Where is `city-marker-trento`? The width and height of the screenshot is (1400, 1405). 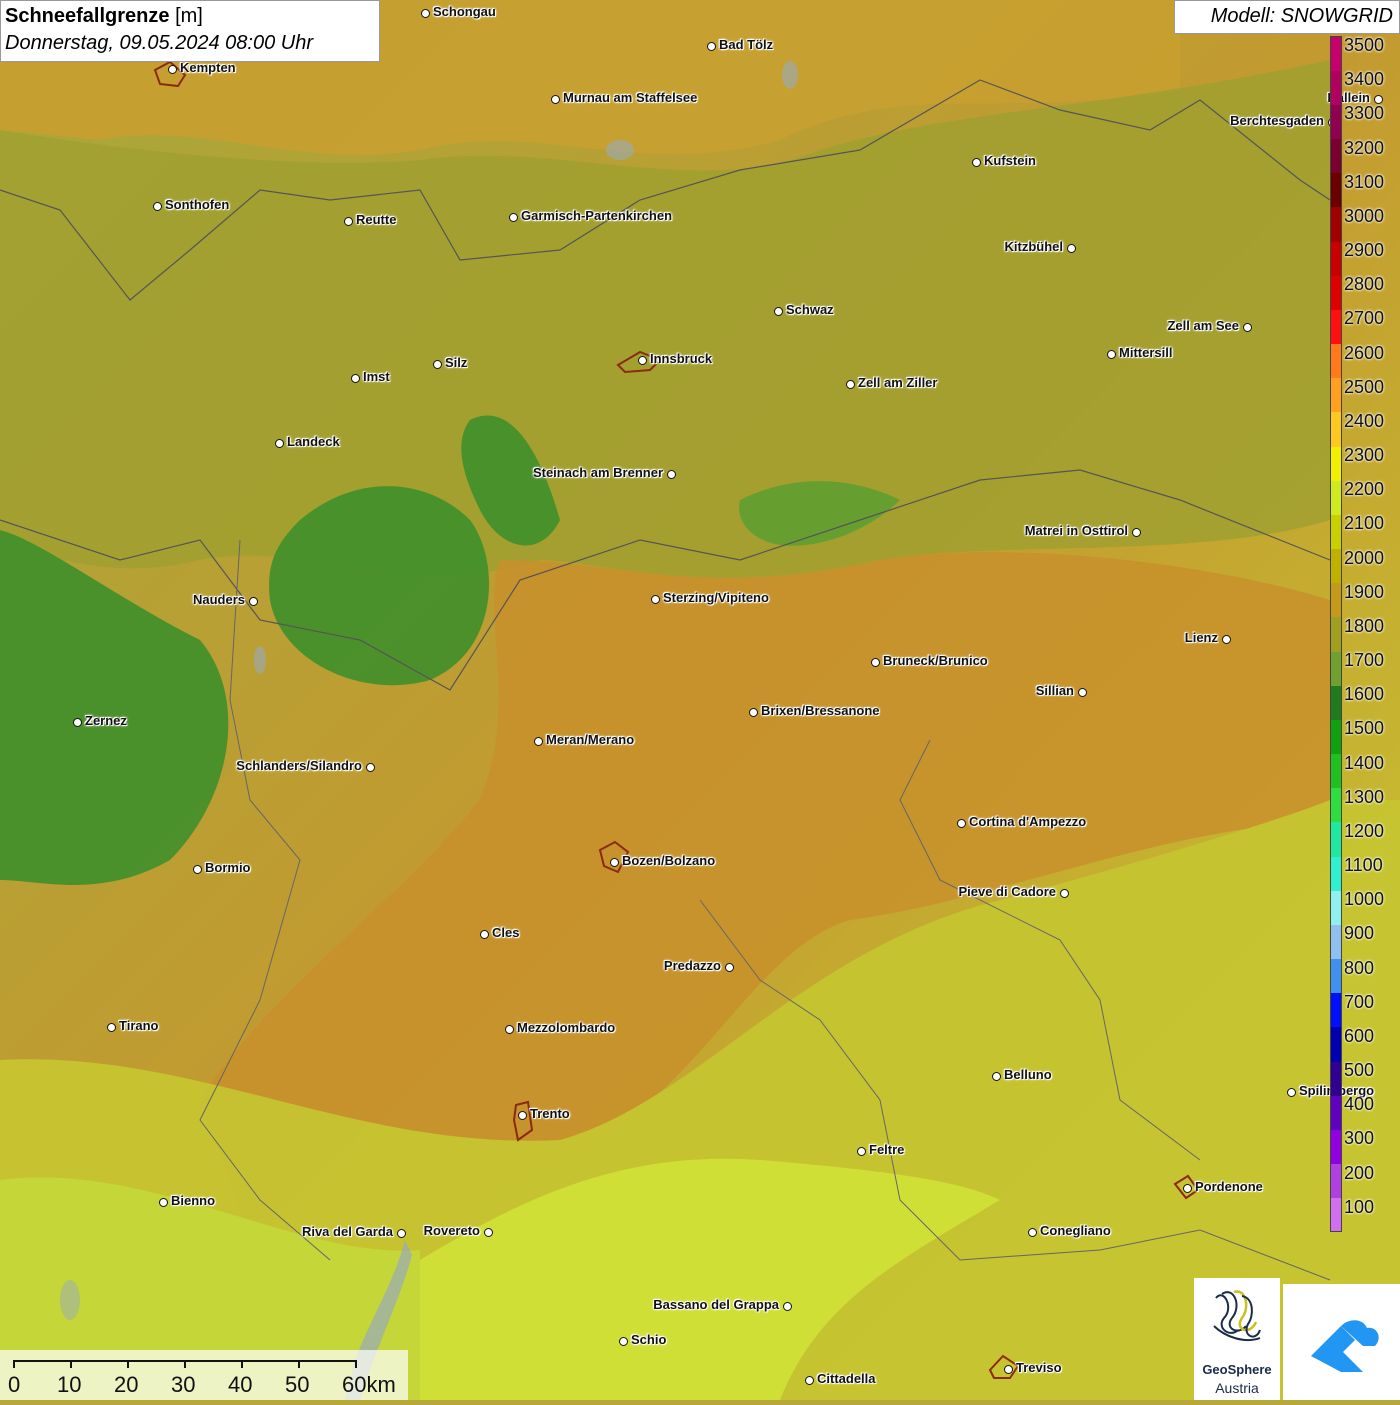
city-marker-trento is located at coordinates (522, 1115).